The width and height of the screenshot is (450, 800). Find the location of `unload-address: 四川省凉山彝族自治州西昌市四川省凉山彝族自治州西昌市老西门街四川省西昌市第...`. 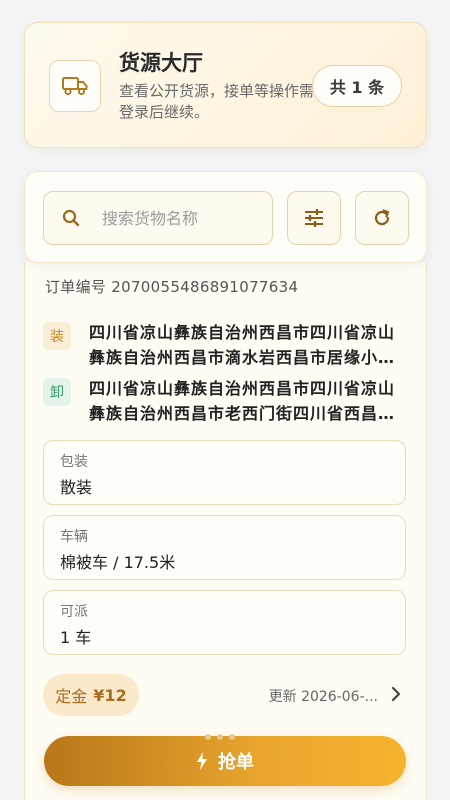

unload-address: 四川省凉山彝族自治州西昌市四川省凉山彝族自治州西昌市老西门街四川省西昌市第... is located at coordinates (242, 401).